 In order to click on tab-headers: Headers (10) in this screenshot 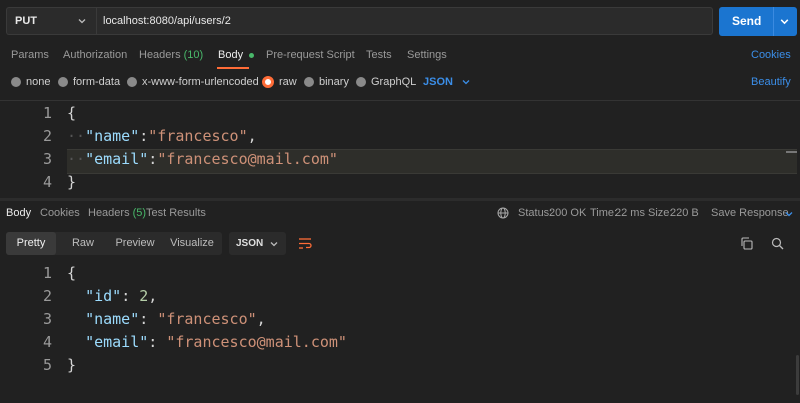, I will do `click(171, 55)`.